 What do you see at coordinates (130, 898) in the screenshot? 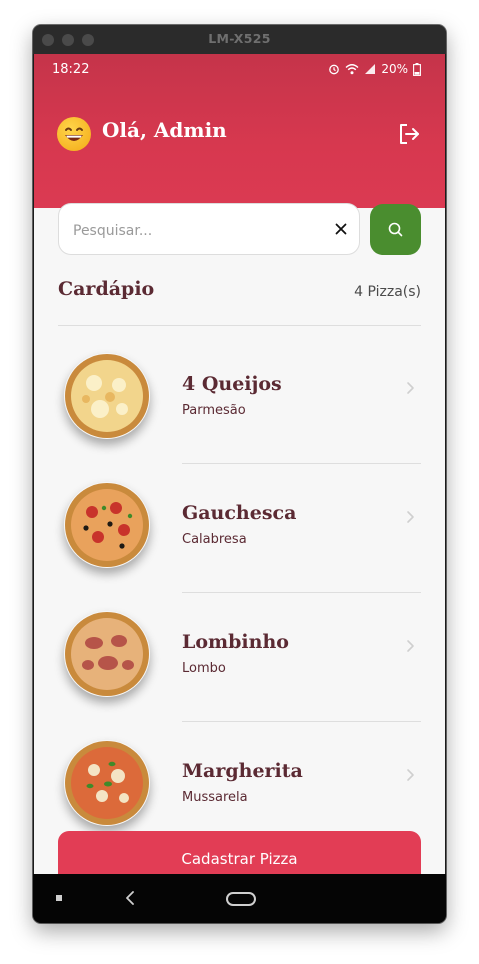
I see `back-icon` at bounding box center [130, 898].